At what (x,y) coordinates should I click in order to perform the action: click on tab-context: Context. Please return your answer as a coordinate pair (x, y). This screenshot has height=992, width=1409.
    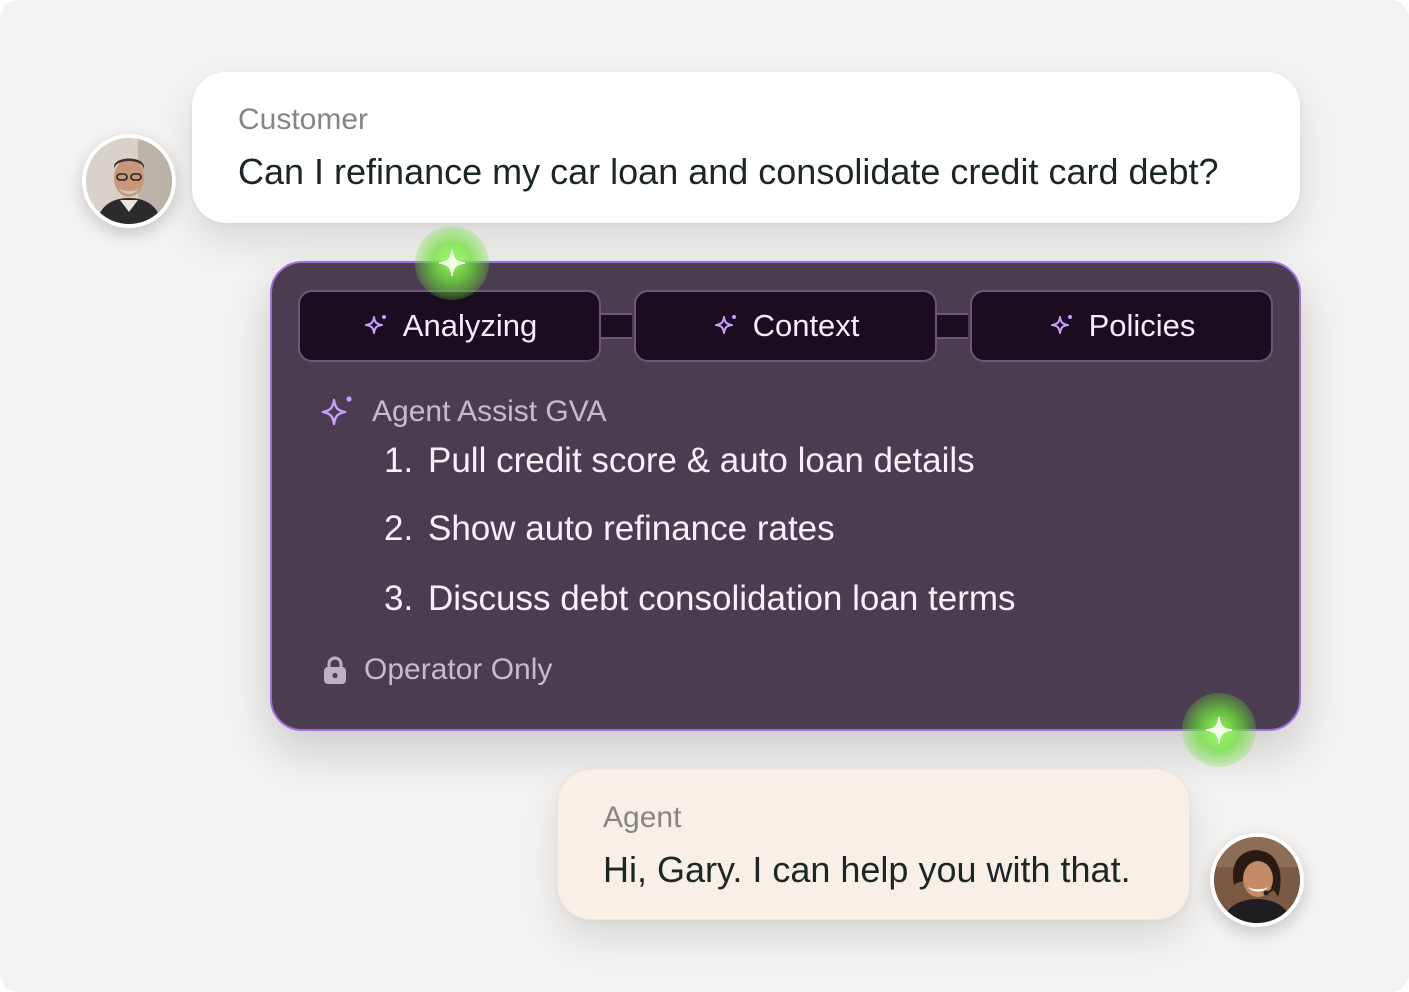
    Looking at the image, I should click on (785, 326).